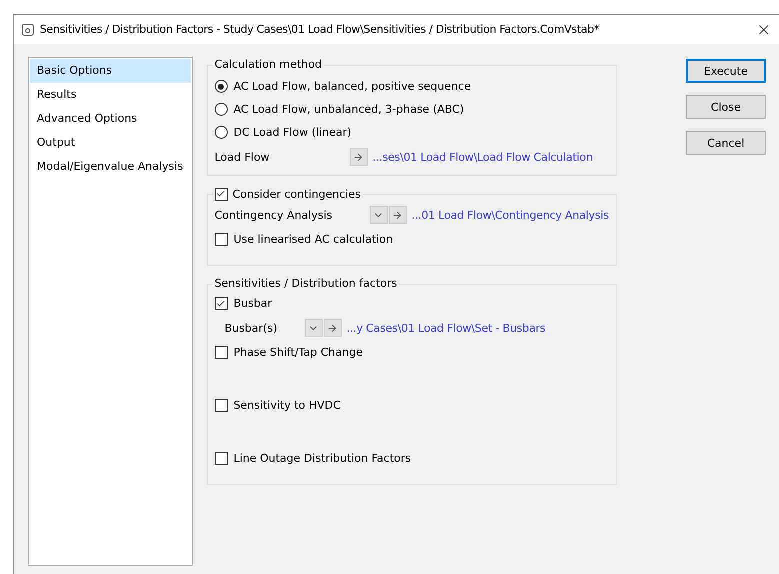  Describe the element at coordinates (353, 86) in the screenshot. I see `option-label: AC Load Flow, balanced, positive sequence` at that location.